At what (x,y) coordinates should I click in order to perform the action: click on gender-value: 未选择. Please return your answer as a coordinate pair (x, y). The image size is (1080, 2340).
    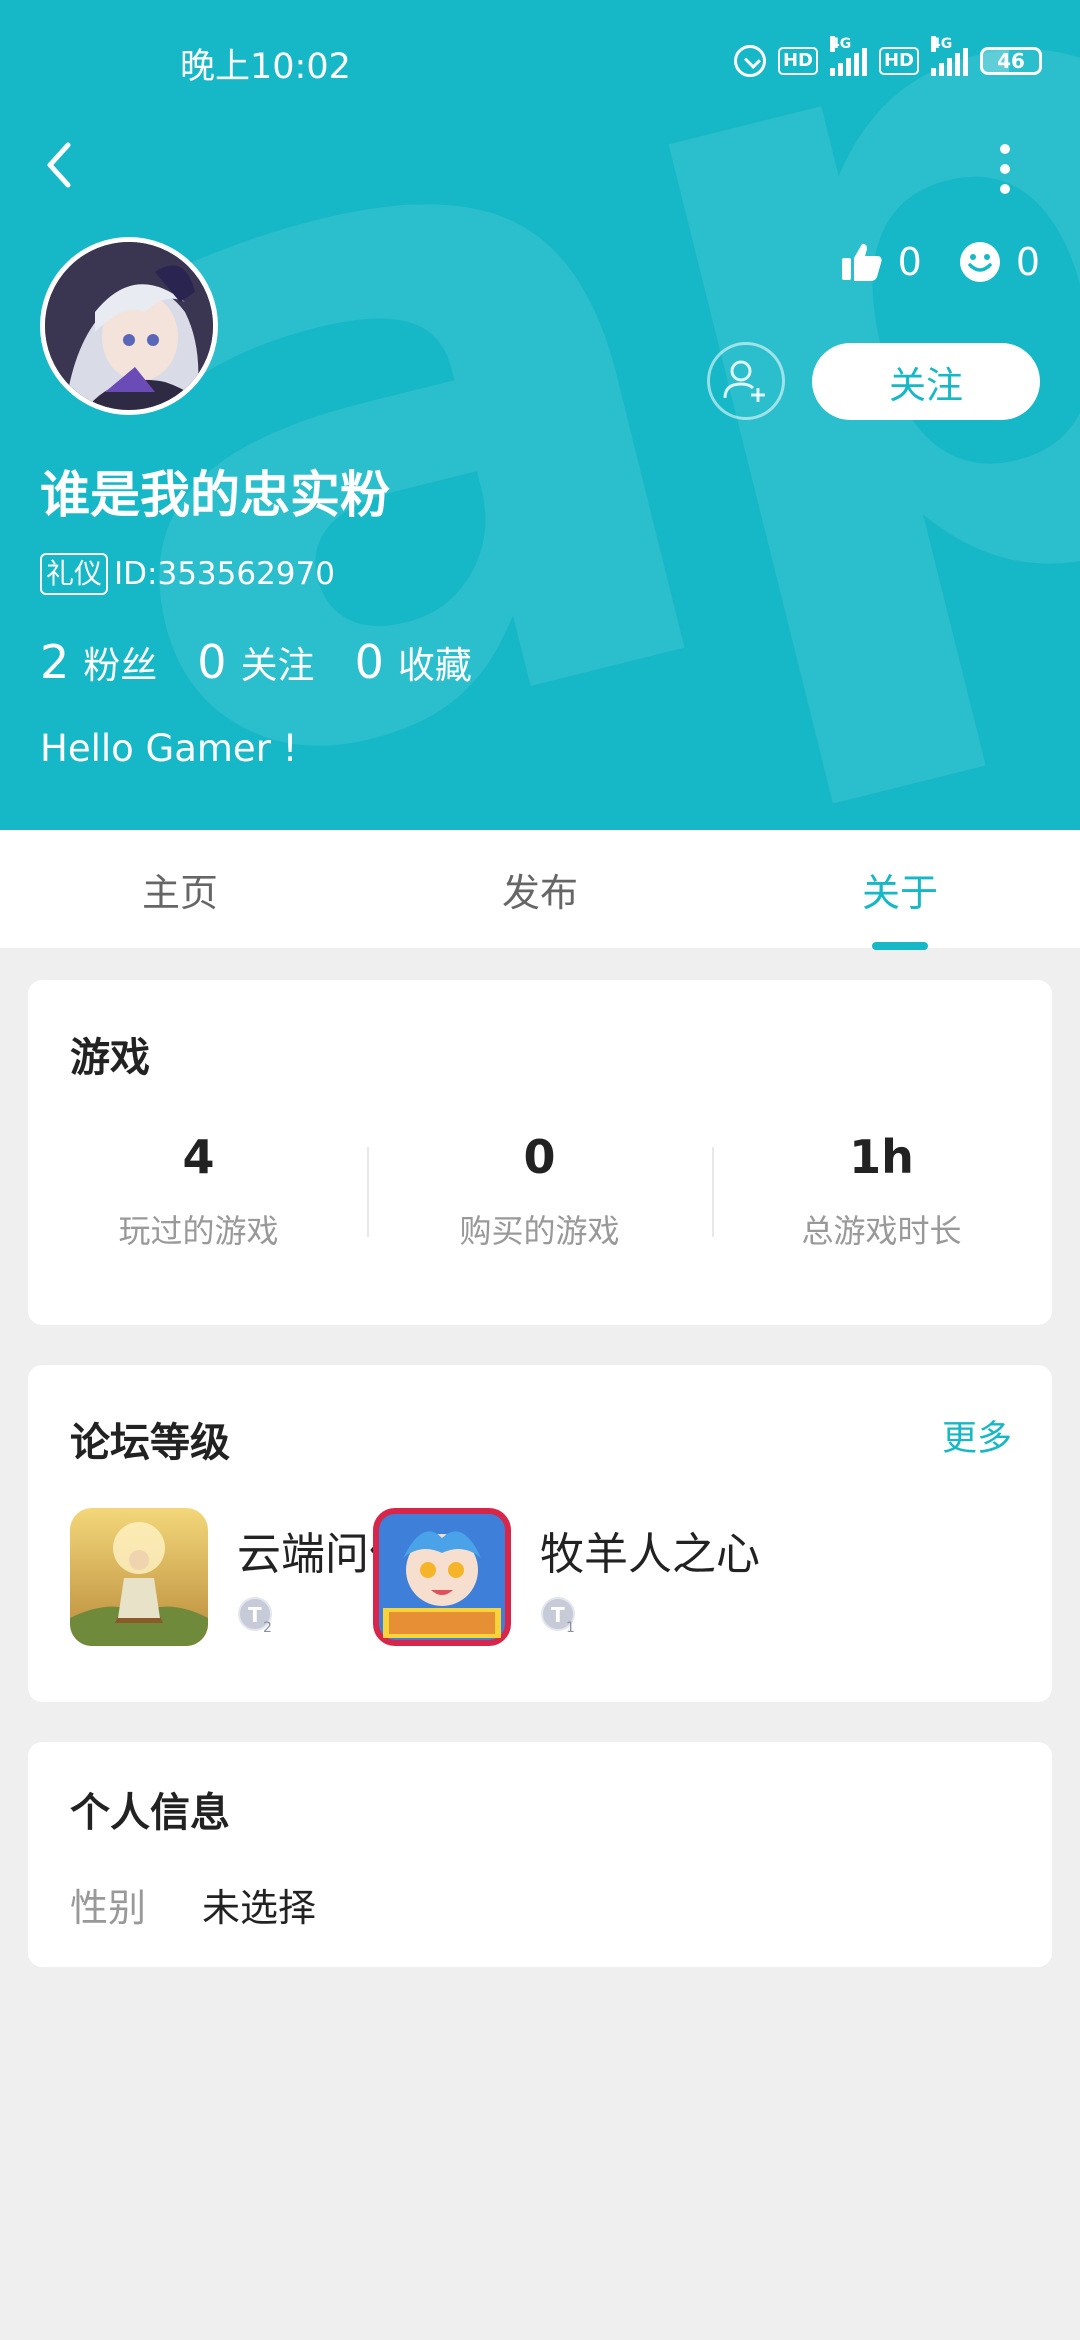
    Looking at the image, I should click on (259, 1908).